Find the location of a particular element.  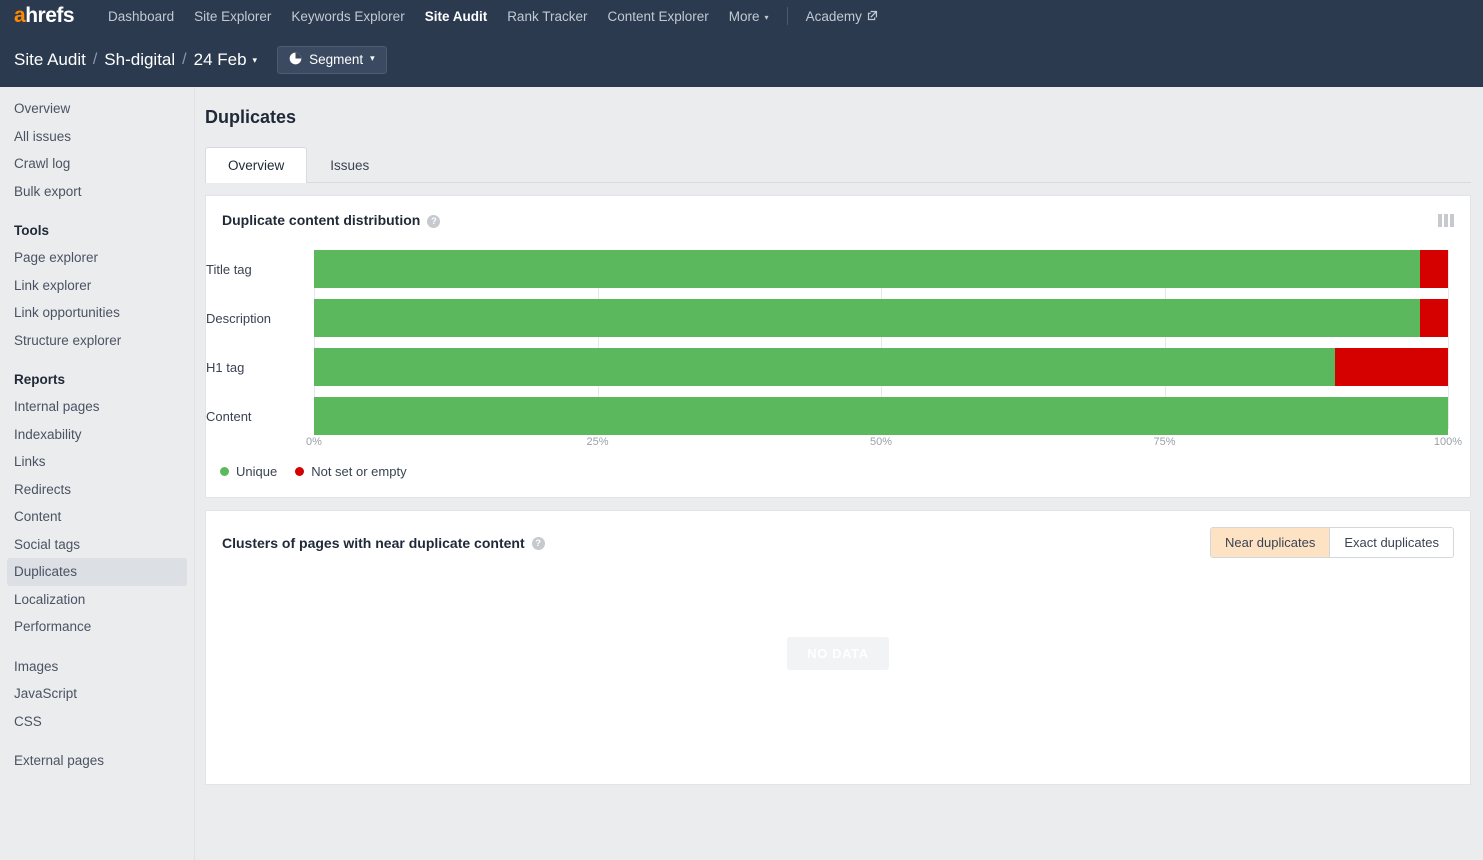

sidebar-item-social-tags: Social tags is located at coordinates (97, 545).